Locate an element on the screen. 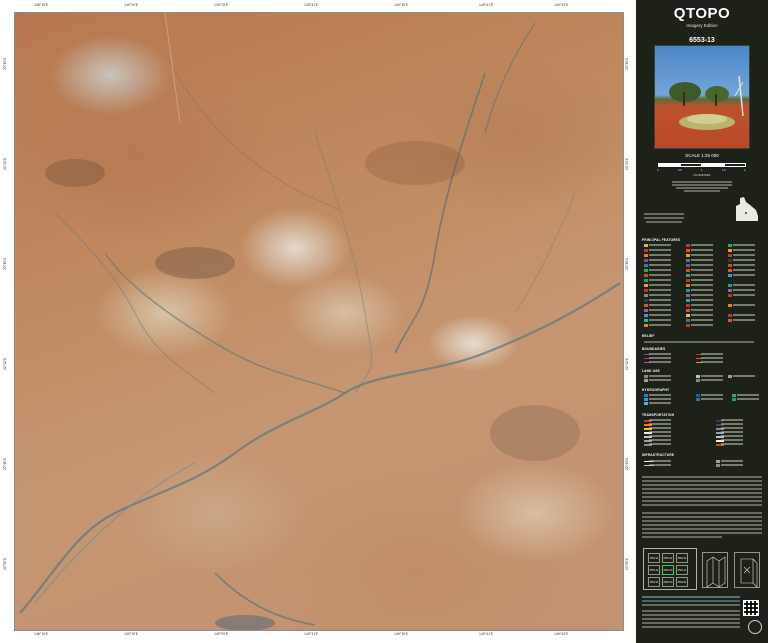 The image size is (768, 643). queensland-crest-icon is located at coordinates (755, 627).